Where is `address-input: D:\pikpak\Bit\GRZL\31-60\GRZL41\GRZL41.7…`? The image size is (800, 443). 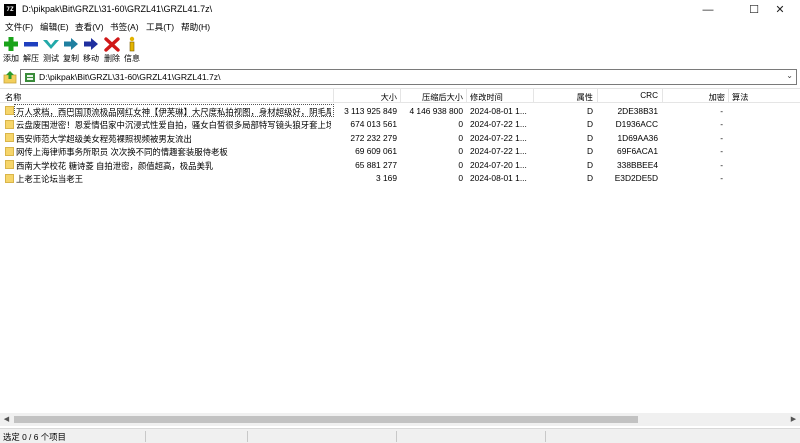
address-input: D:\pikpak\Bit\GRZL\31-60\GRZL41\GRZL41.7… is located at coordinates (408, 77).